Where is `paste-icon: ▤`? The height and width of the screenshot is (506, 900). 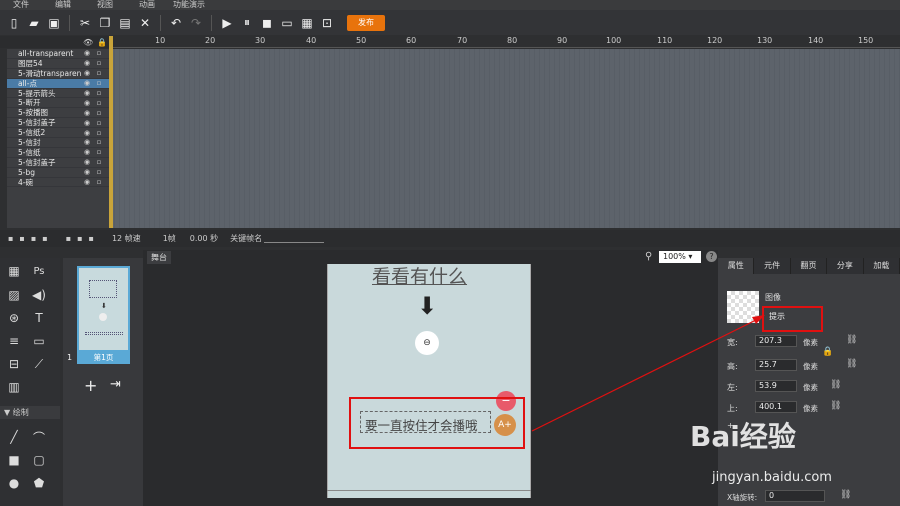 paste-icon: ▤ is located at coordinates (125, 23).